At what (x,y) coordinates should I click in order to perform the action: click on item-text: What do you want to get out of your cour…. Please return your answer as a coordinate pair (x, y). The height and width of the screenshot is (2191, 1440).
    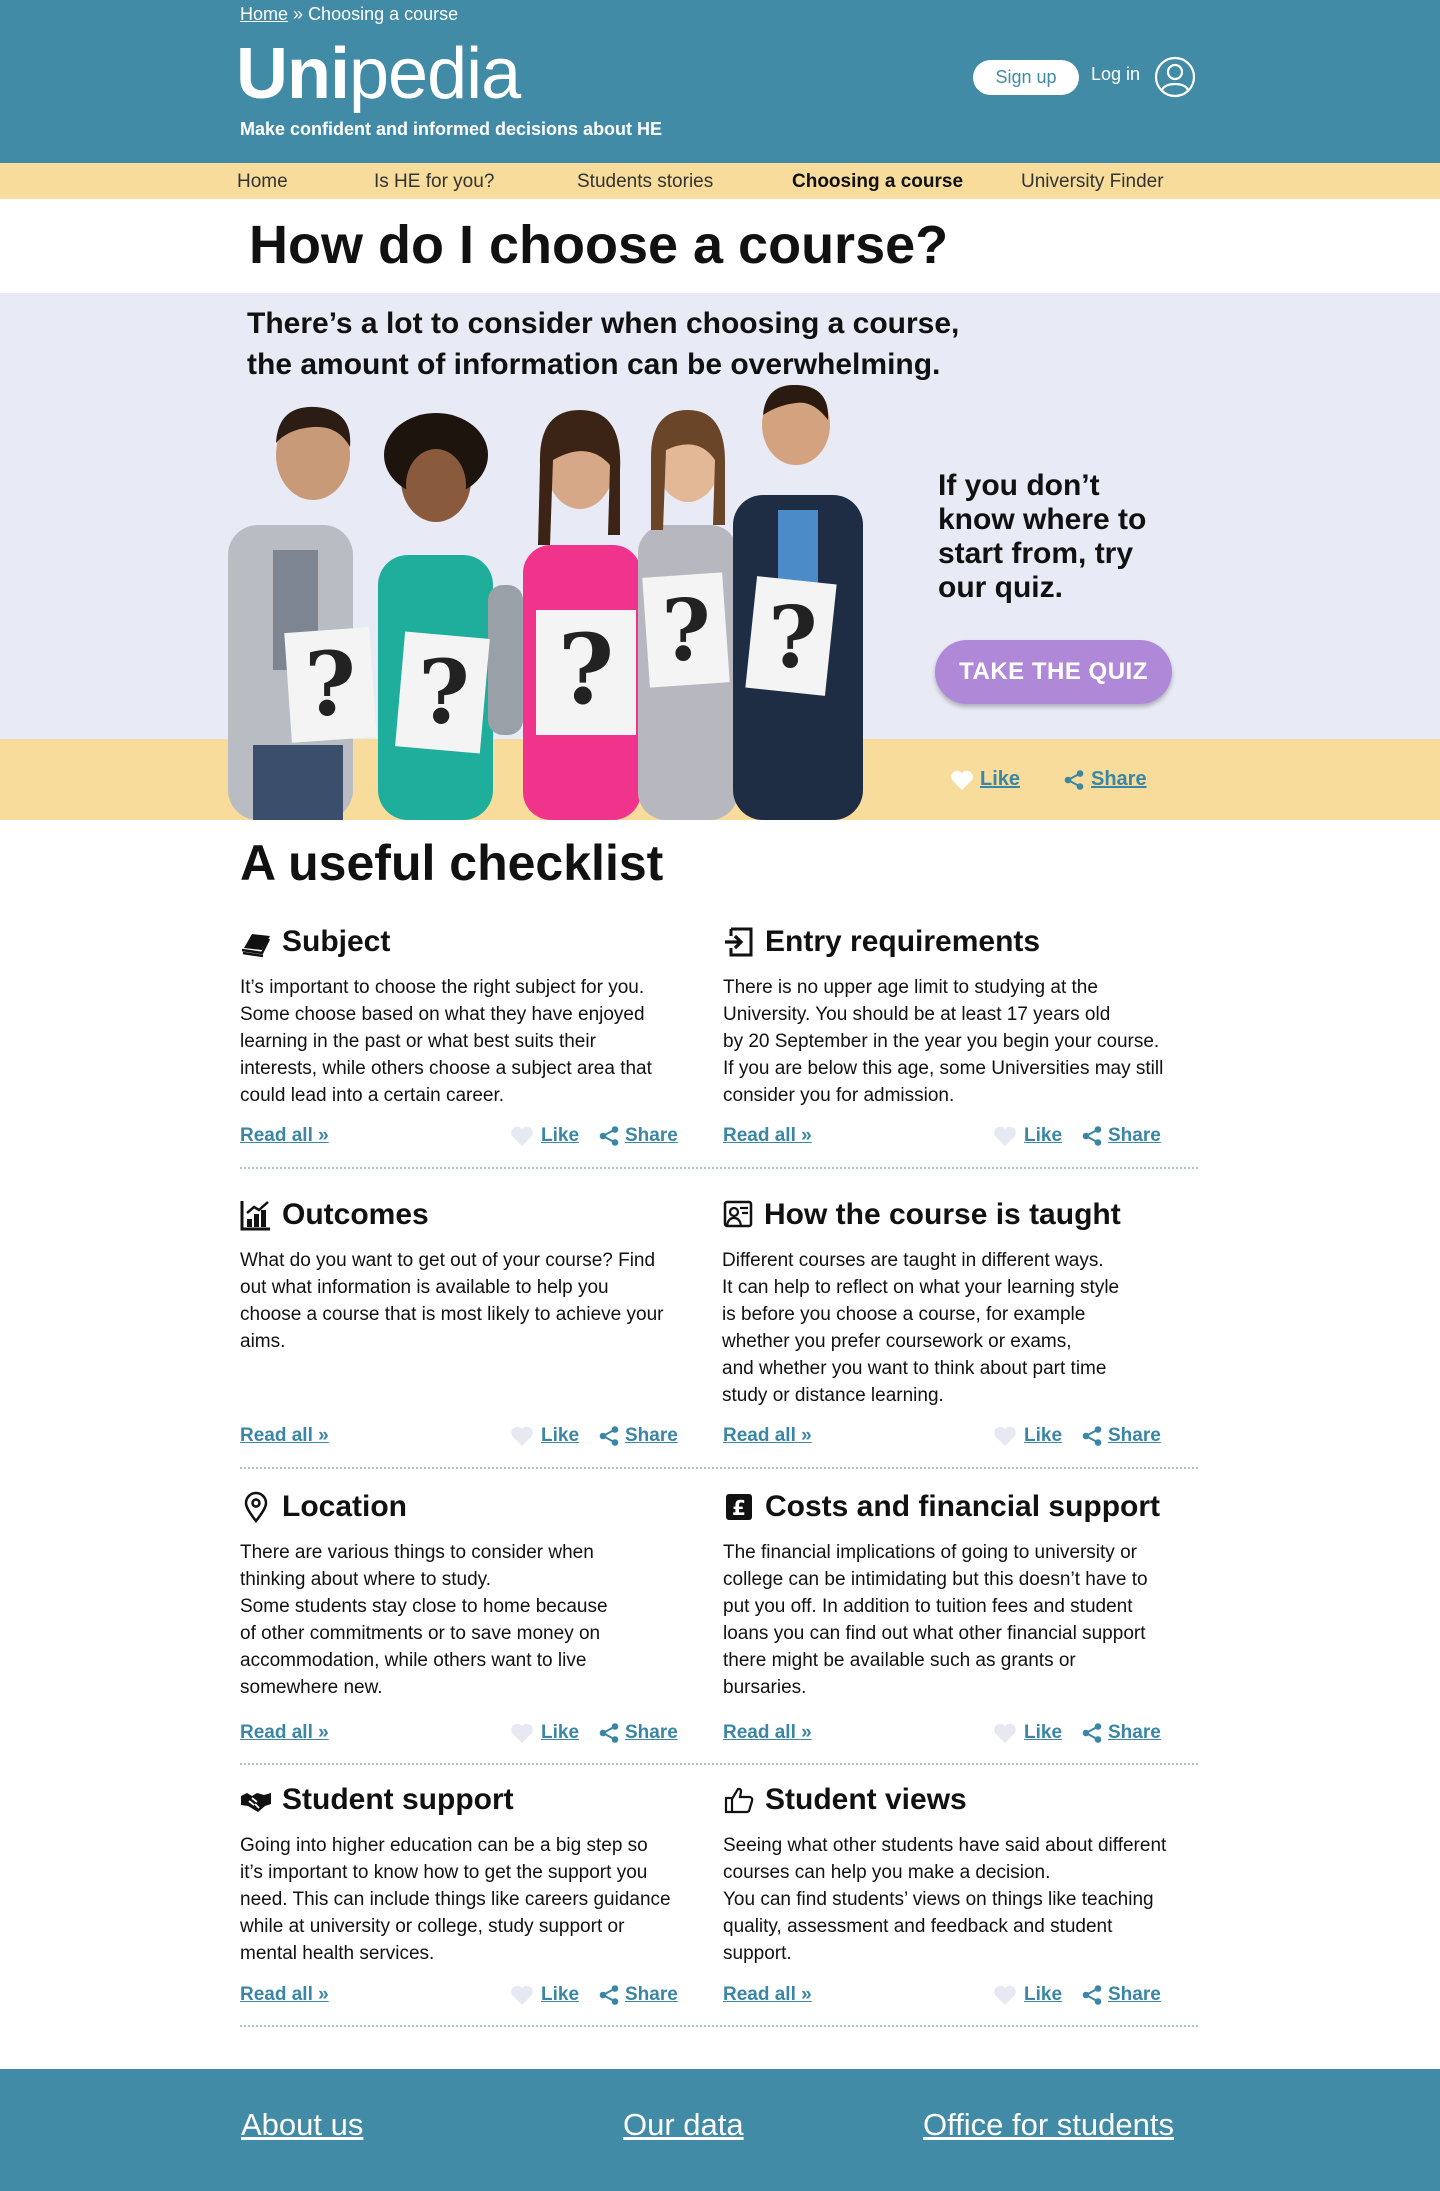
    Looking at the image, I should click on (452, 1301).